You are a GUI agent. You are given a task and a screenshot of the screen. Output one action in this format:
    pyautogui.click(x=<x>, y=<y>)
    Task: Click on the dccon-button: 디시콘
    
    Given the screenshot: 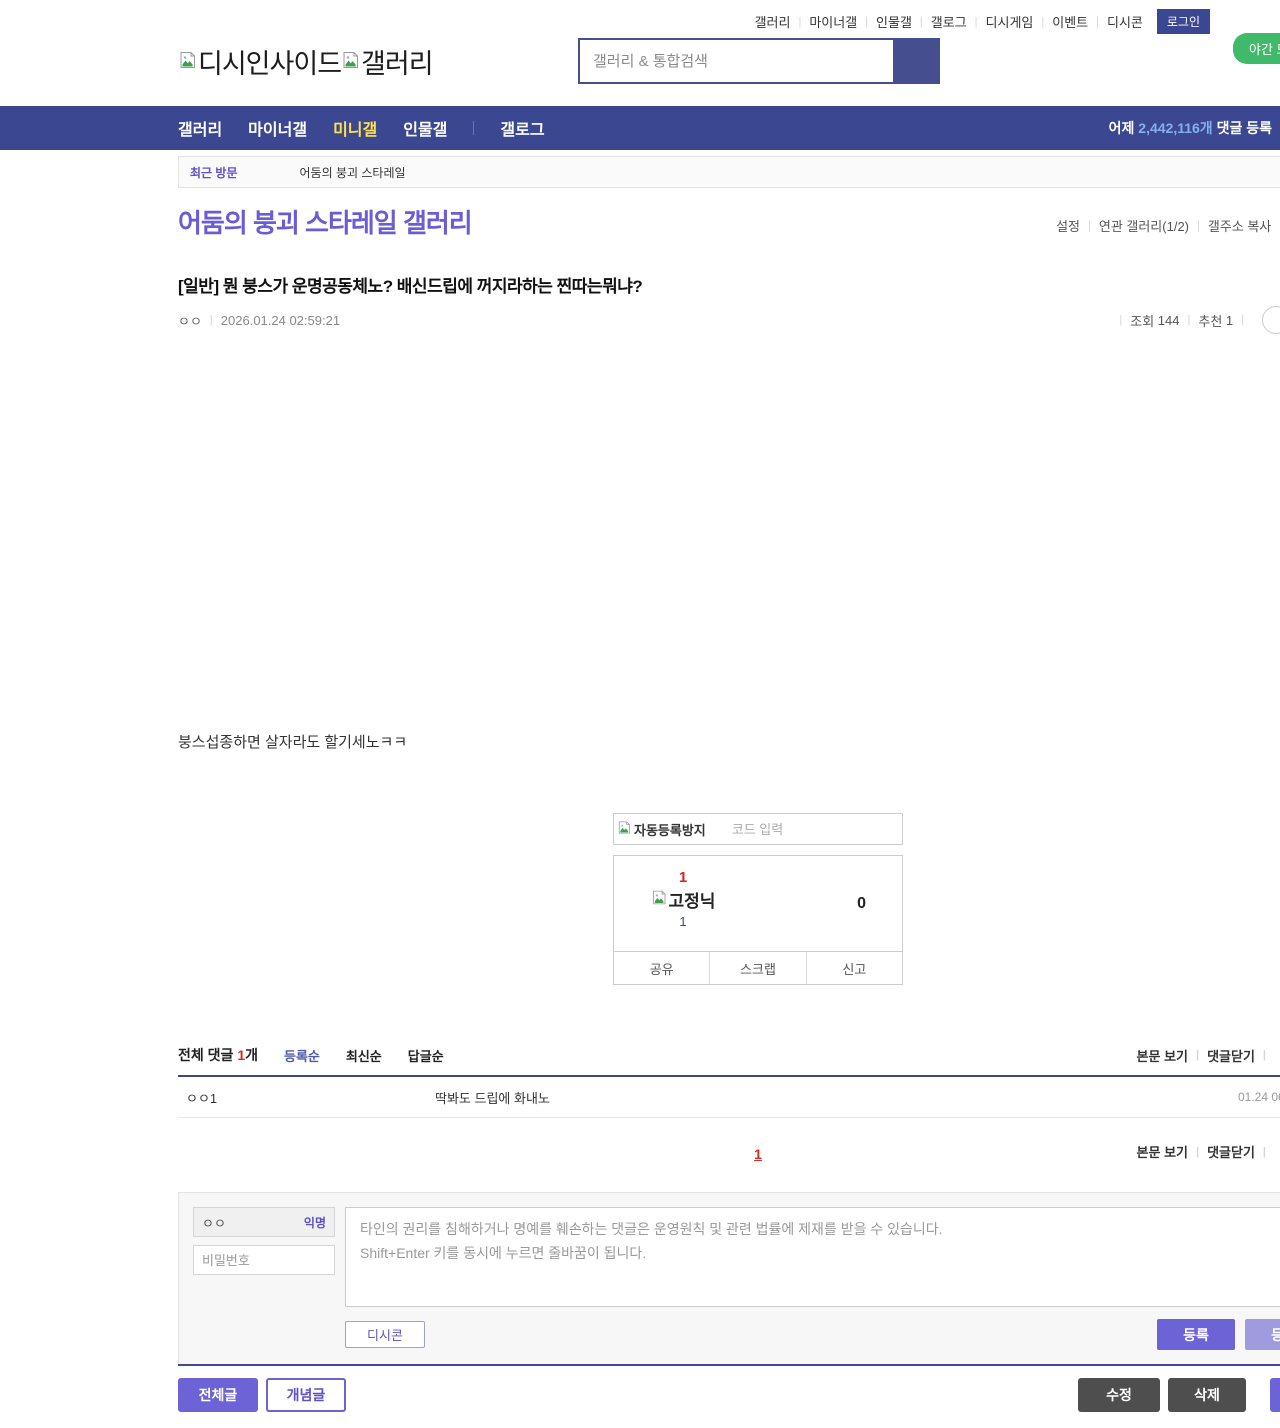 What is the action you would take?
    pyautogui.click(x=385, y=1334)
    